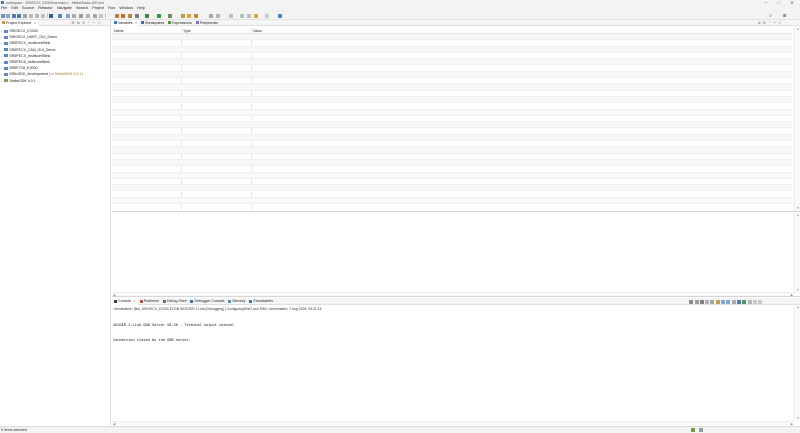 This screenshot has height=433, width=800. I want to click on menu-project: Project, so click(98, 8).